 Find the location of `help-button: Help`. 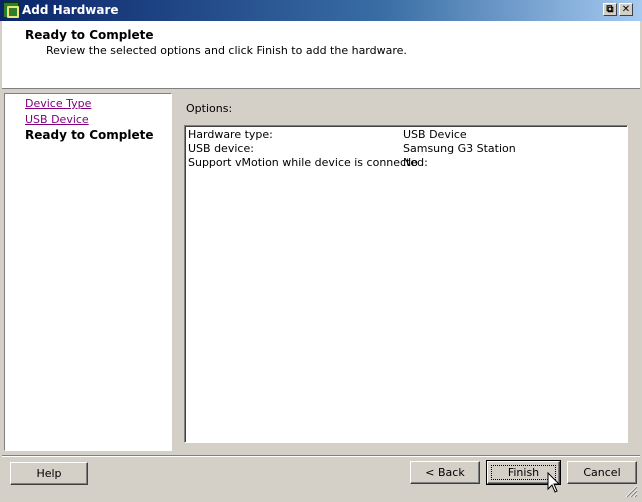

help-button: Help is located at coordinates (49, 473).